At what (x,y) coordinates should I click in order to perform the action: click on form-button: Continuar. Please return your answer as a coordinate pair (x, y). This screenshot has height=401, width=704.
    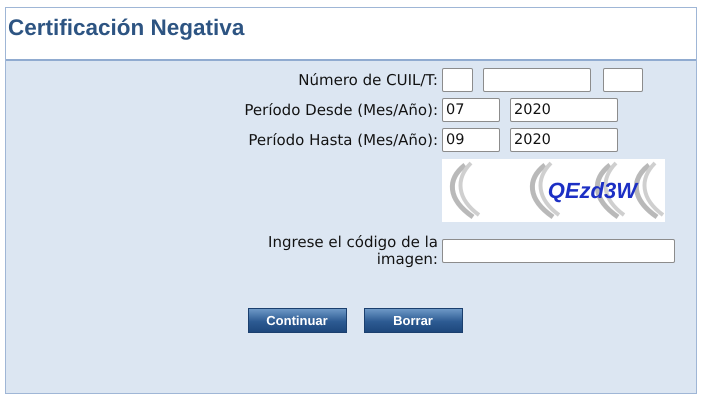
    Looking at the image, I should click on (297, 320).